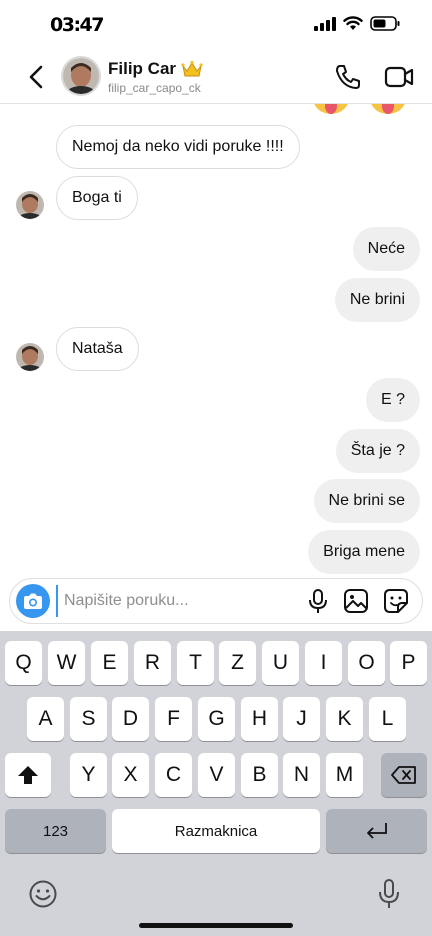 This screenshot has width=432, height=936. I want to click on key-k: K, so click(344, 719).